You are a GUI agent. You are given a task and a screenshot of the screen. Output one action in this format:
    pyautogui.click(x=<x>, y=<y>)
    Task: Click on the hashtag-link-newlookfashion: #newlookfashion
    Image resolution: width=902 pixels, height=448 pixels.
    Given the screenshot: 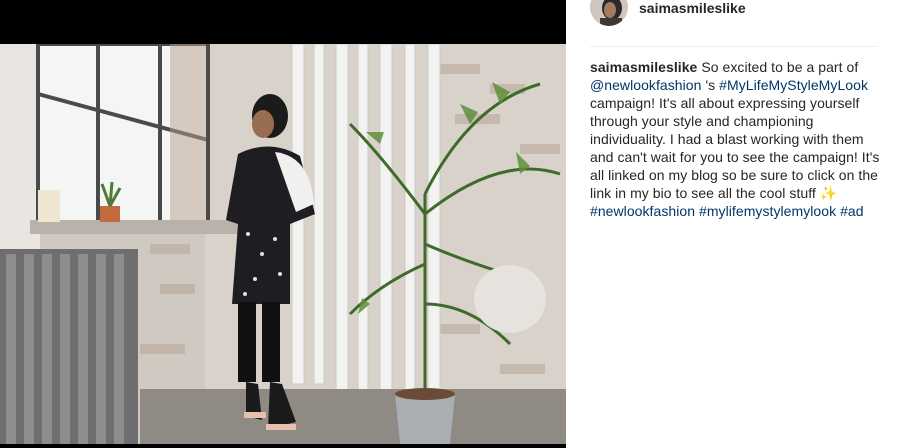 What is the action you would take?
    pyautogui.click(x=642, y=211)
    